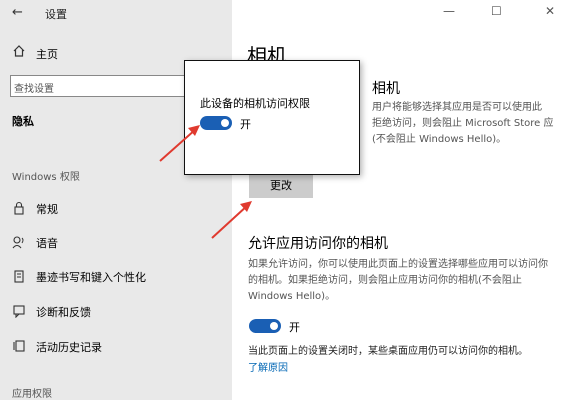 The width and height of the screenshot is (580, 400). I want to click on annotation-arrows, so click(205, 182).